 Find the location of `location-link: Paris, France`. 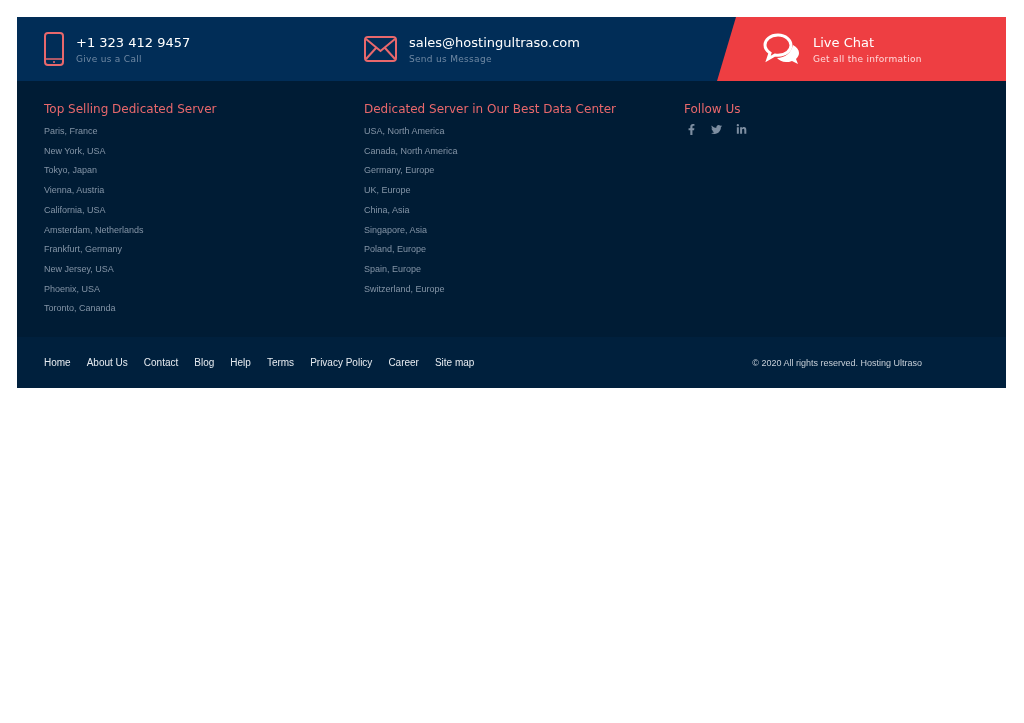

location-link: Paris, France is located at coordinates (71, 132).